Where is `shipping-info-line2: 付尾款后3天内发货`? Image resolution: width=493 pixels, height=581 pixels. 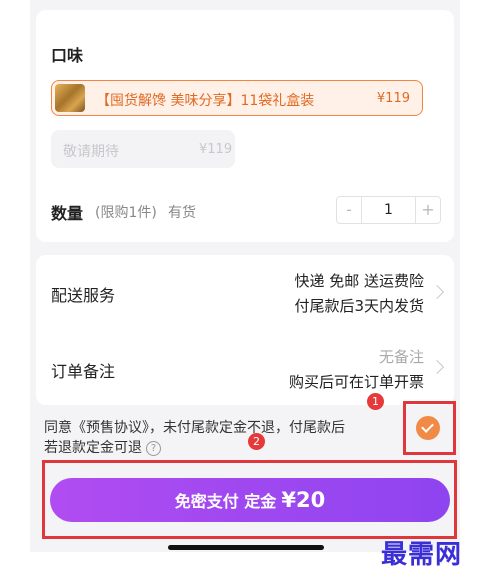
shipping-info-line2: 付尾款后3天内发货 is located at coordinates (359, 305).